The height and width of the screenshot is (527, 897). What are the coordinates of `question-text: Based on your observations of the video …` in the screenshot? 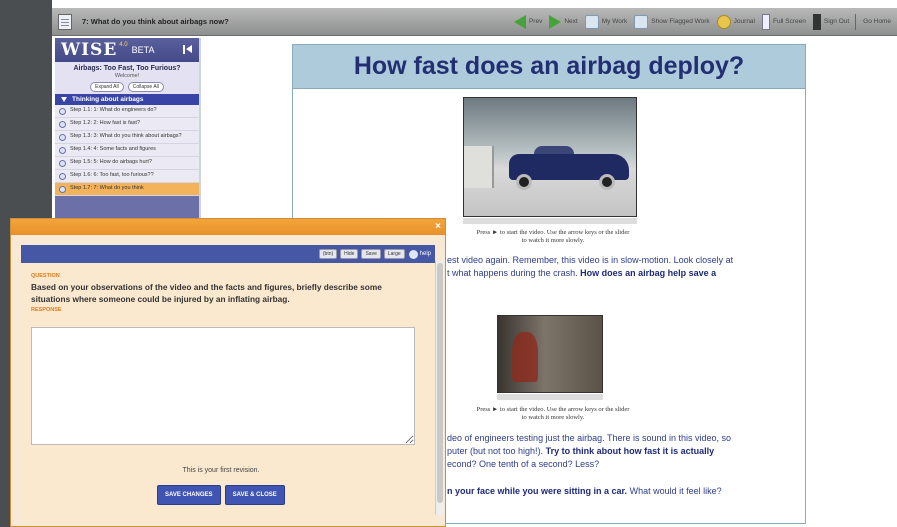 It's located at (206, 293).